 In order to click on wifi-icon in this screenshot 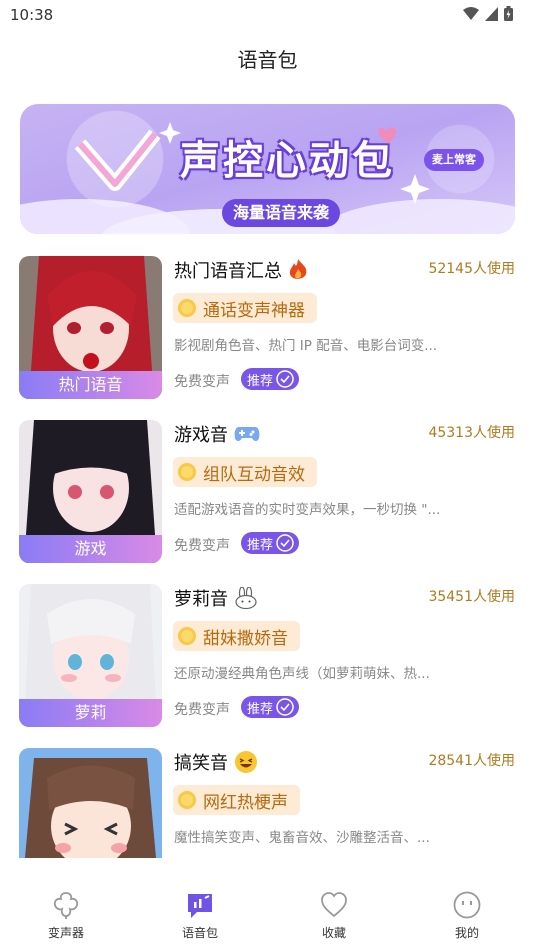, I will do `click(471, 13)`.